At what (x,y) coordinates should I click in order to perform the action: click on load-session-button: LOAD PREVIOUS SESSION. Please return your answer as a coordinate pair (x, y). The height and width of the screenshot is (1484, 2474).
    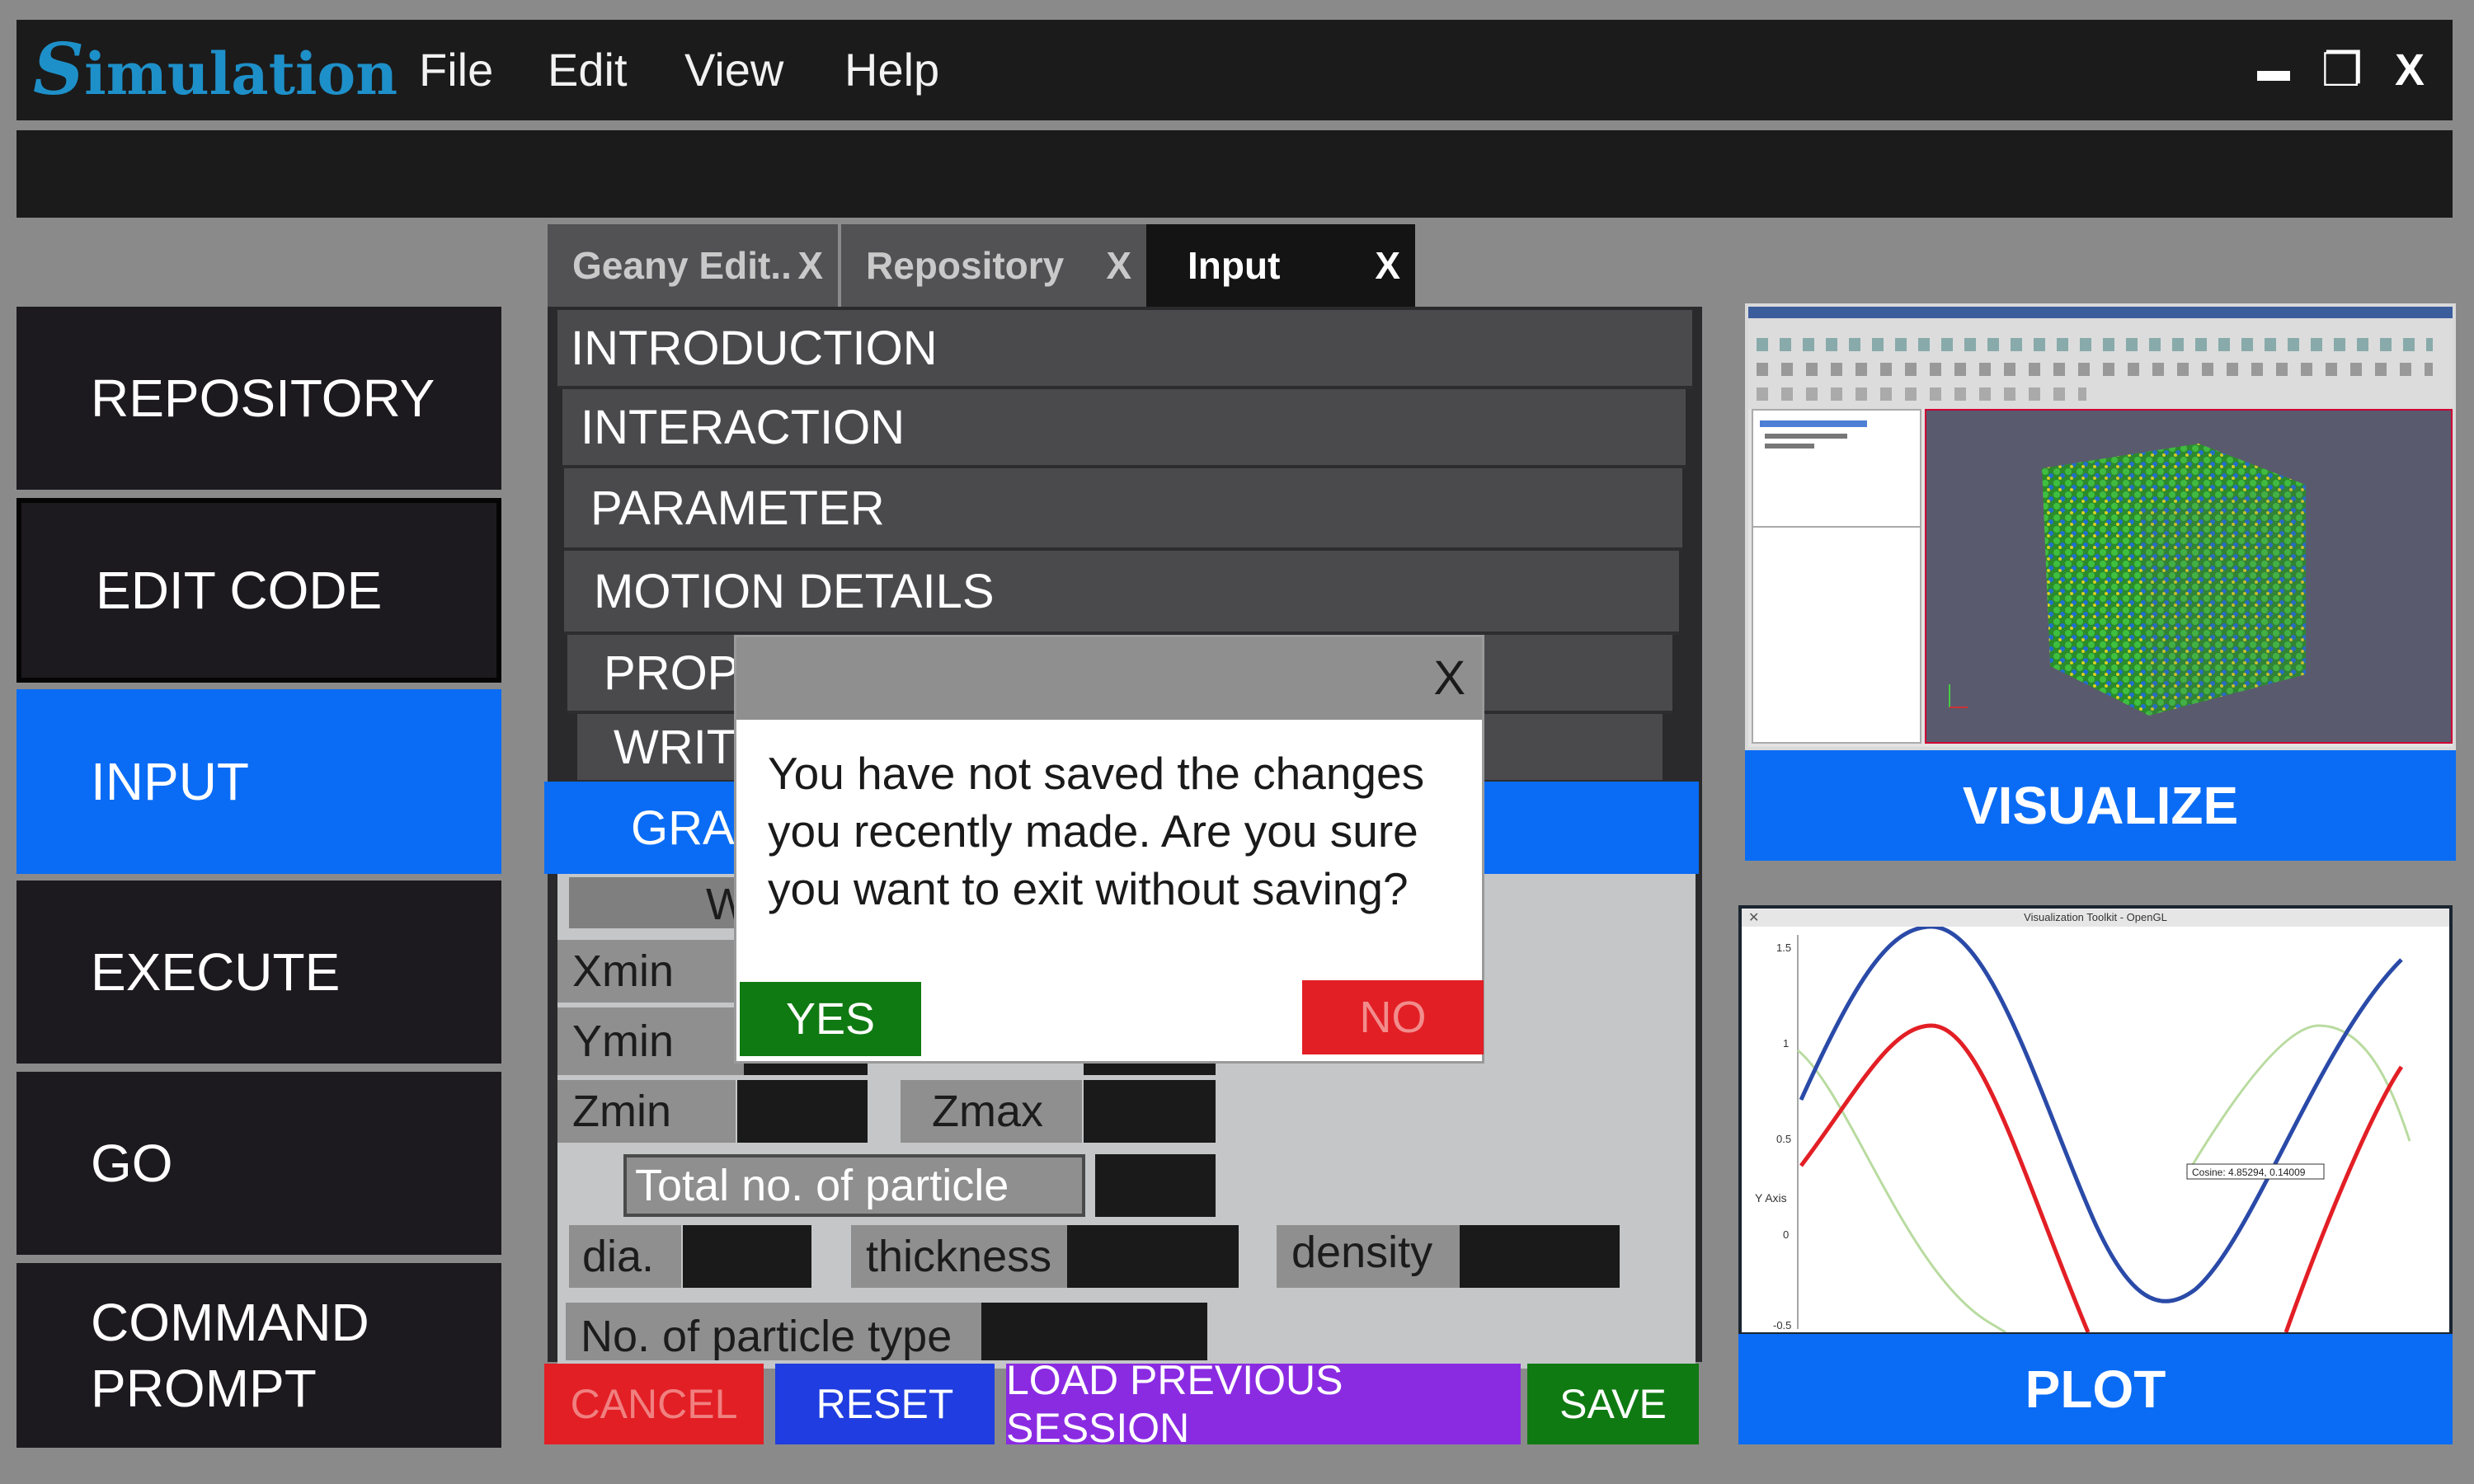
    Looking at the image, I should click on (1263, 1404).